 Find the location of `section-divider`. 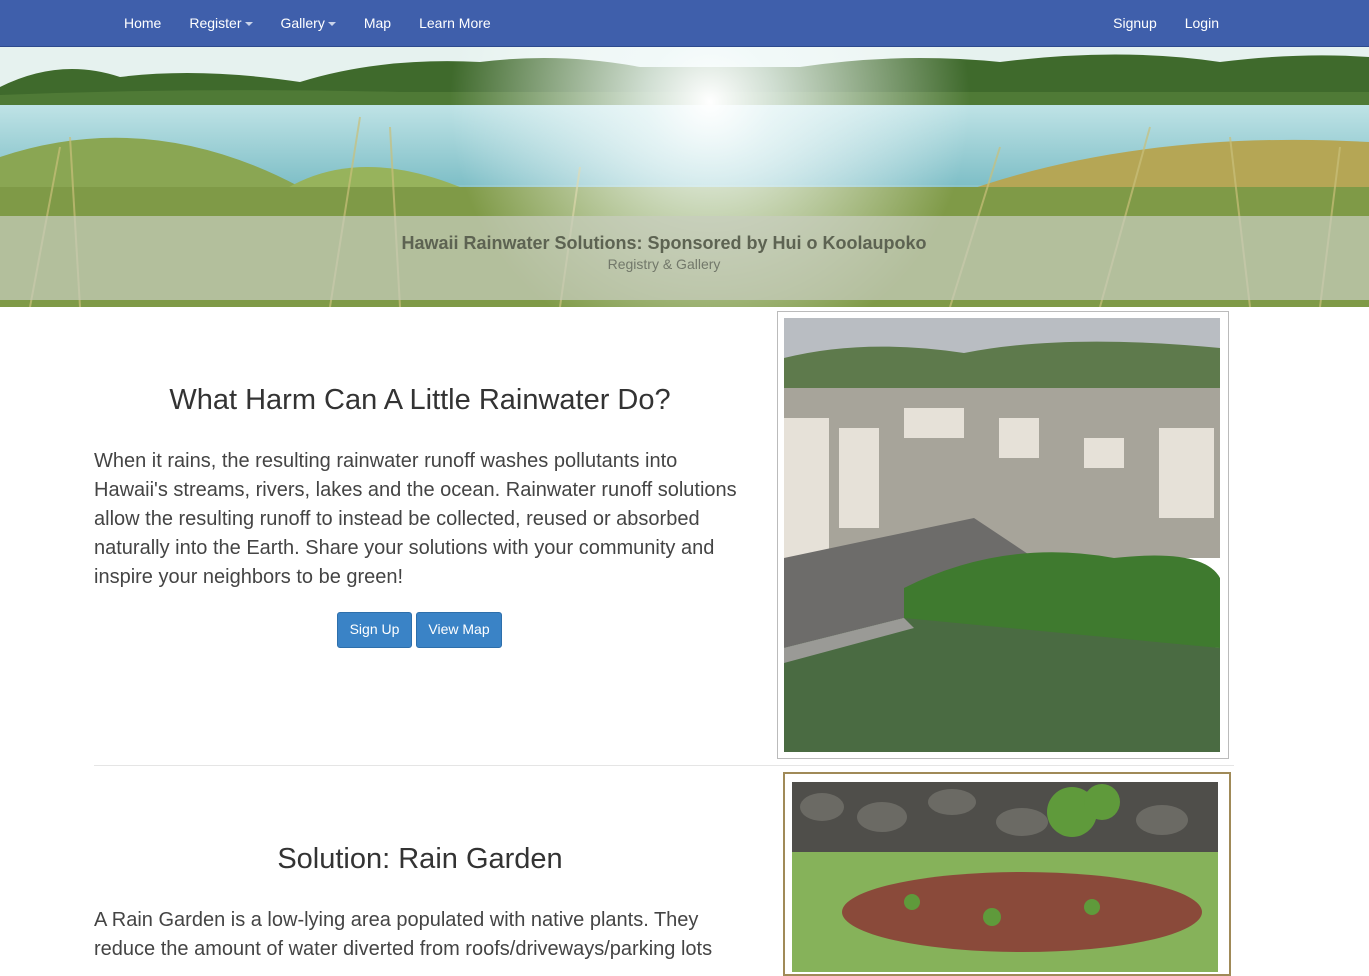

section-divider is located at coordinates (664, 765).